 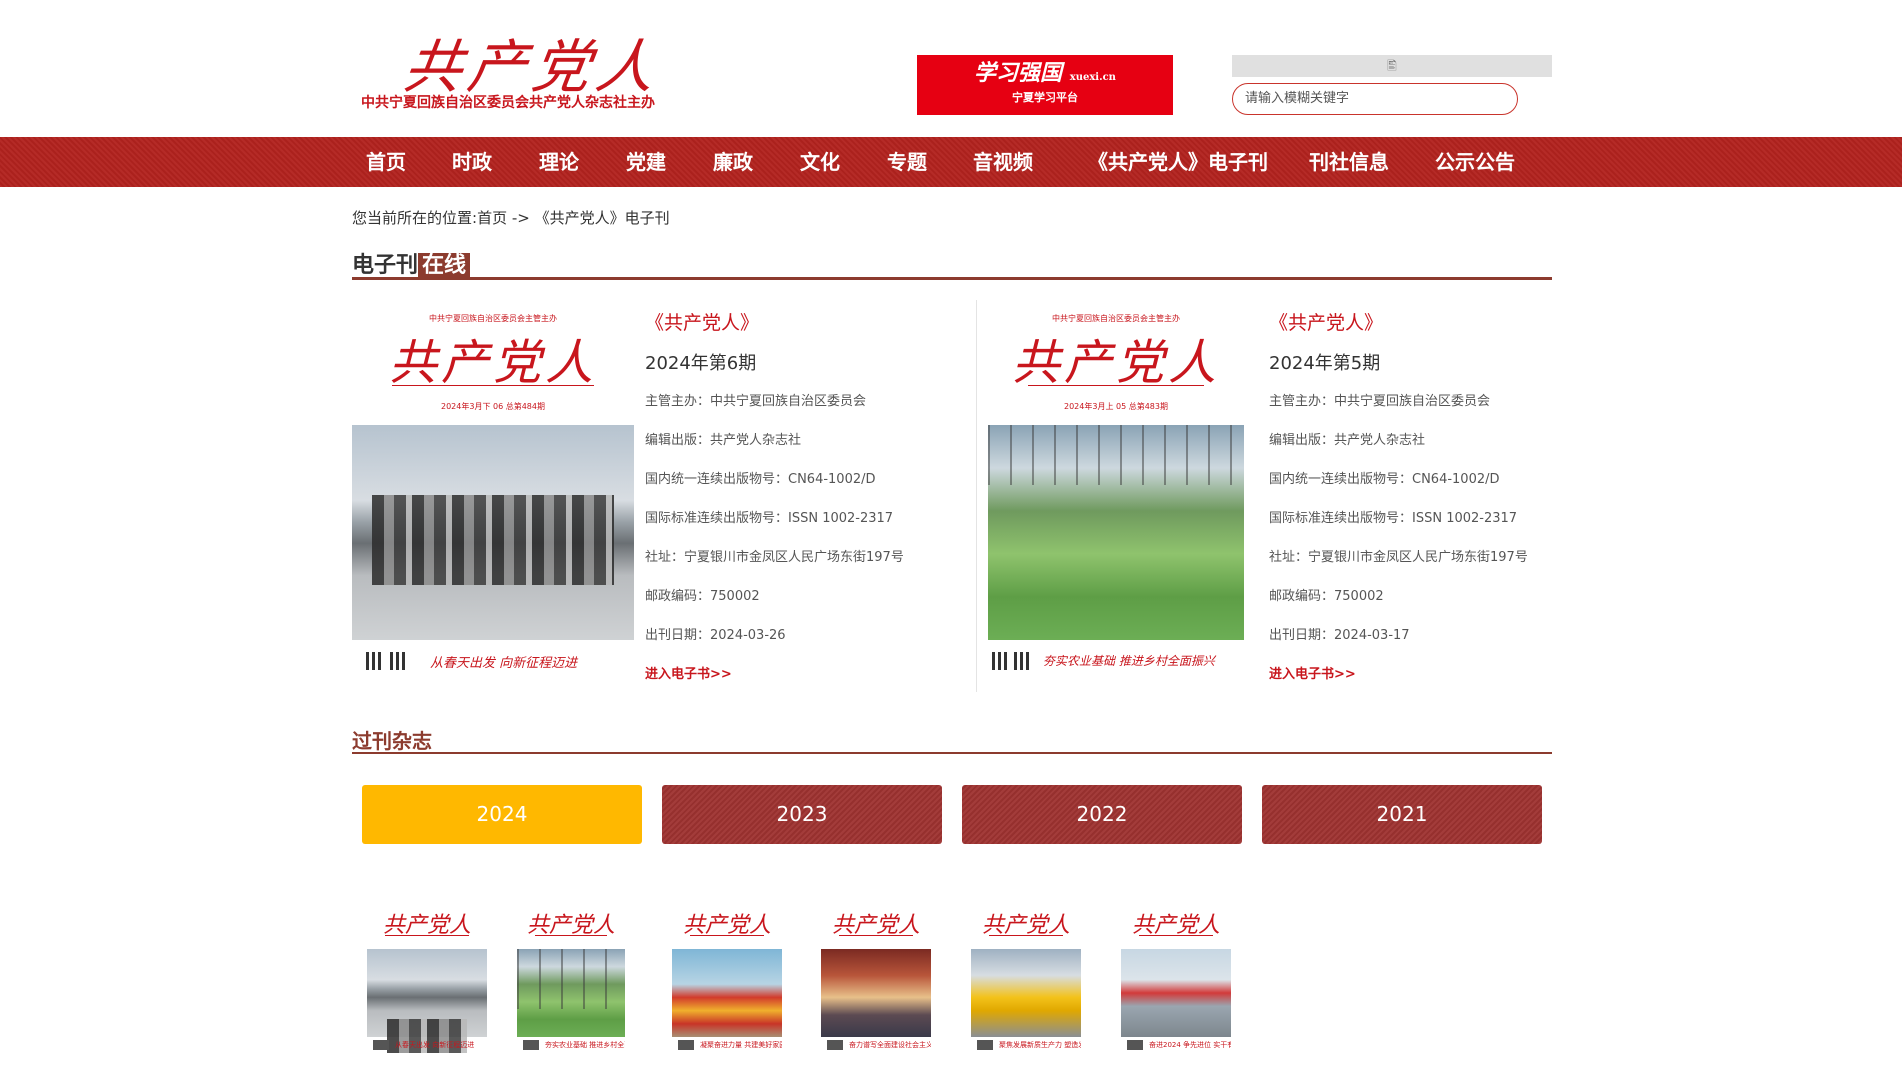 I want to click on section-title-past: 过刊杂志, so click(x=952, y=739).